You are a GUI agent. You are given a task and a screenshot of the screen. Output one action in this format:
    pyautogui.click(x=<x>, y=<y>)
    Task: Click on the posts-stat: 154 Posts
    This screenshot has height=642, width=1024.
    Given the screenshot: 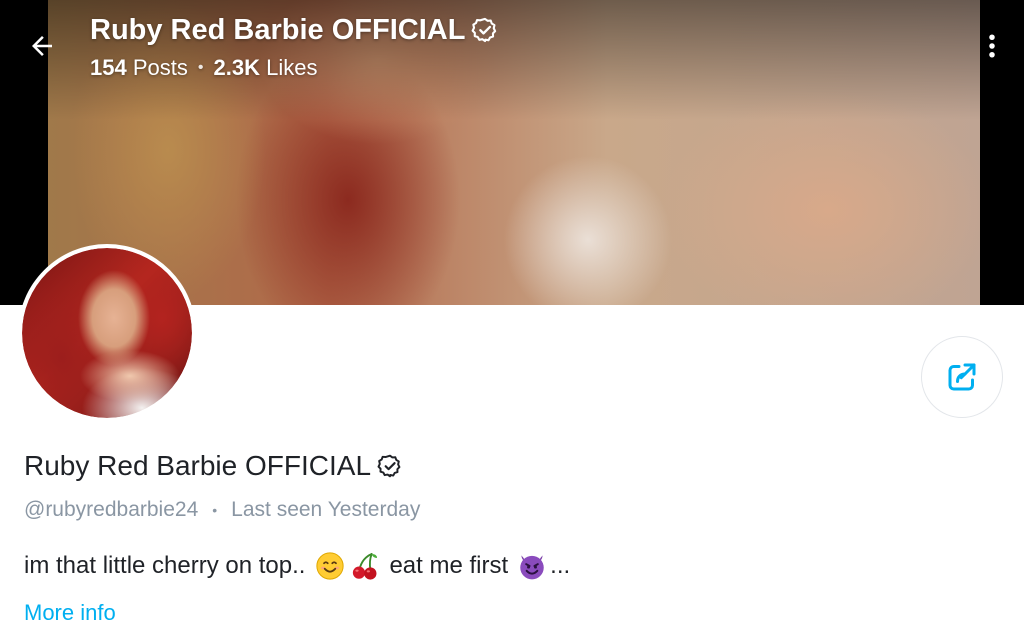 What is the action you would take?
    pyautogui.click(x=139, y=68)
    